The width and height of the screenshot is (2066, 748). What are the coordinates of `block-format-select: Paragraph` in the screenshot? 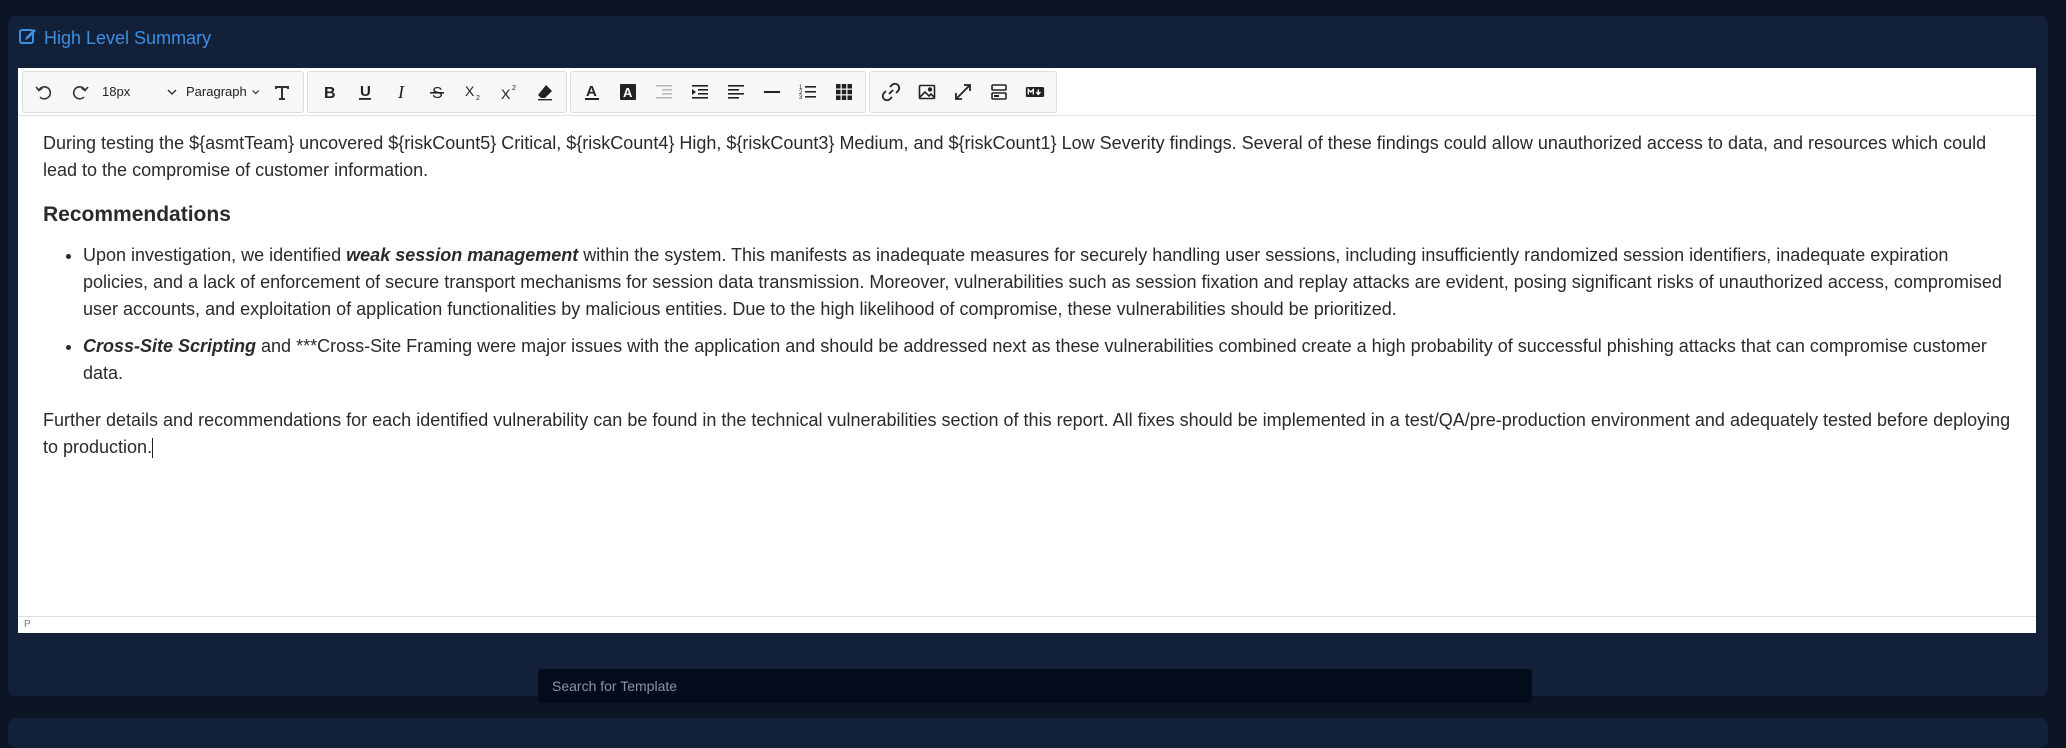 It's located at (223, 92).